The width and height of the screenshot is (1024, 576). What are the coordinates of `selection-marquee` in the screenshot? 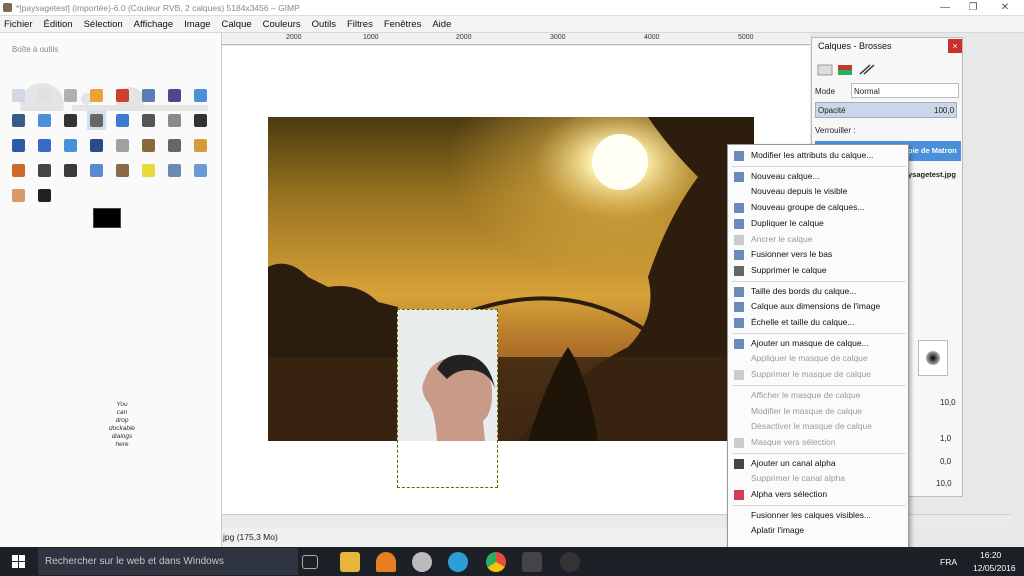 It's located at (447, 398).